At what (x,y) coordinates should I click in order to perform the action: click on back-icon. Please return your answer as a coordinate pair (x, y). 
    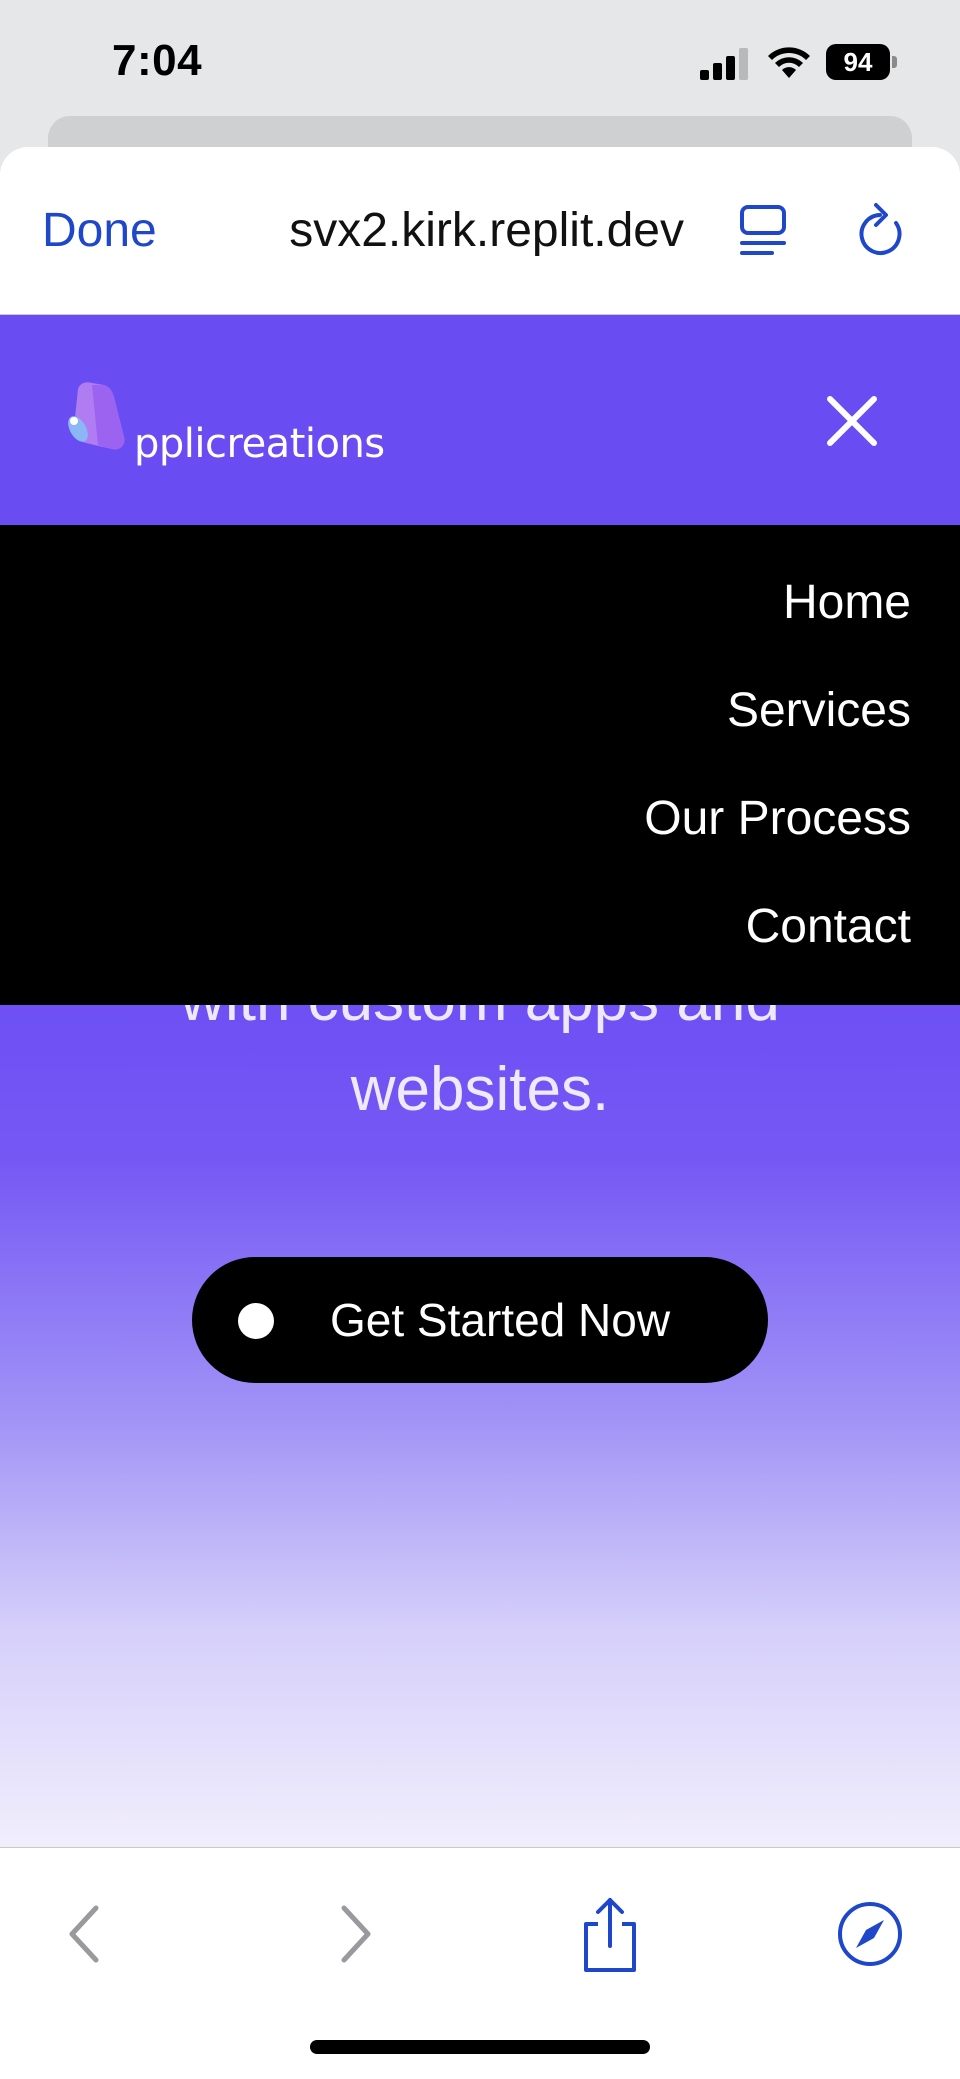
    Looking at the image, I should click on (86, 1934).